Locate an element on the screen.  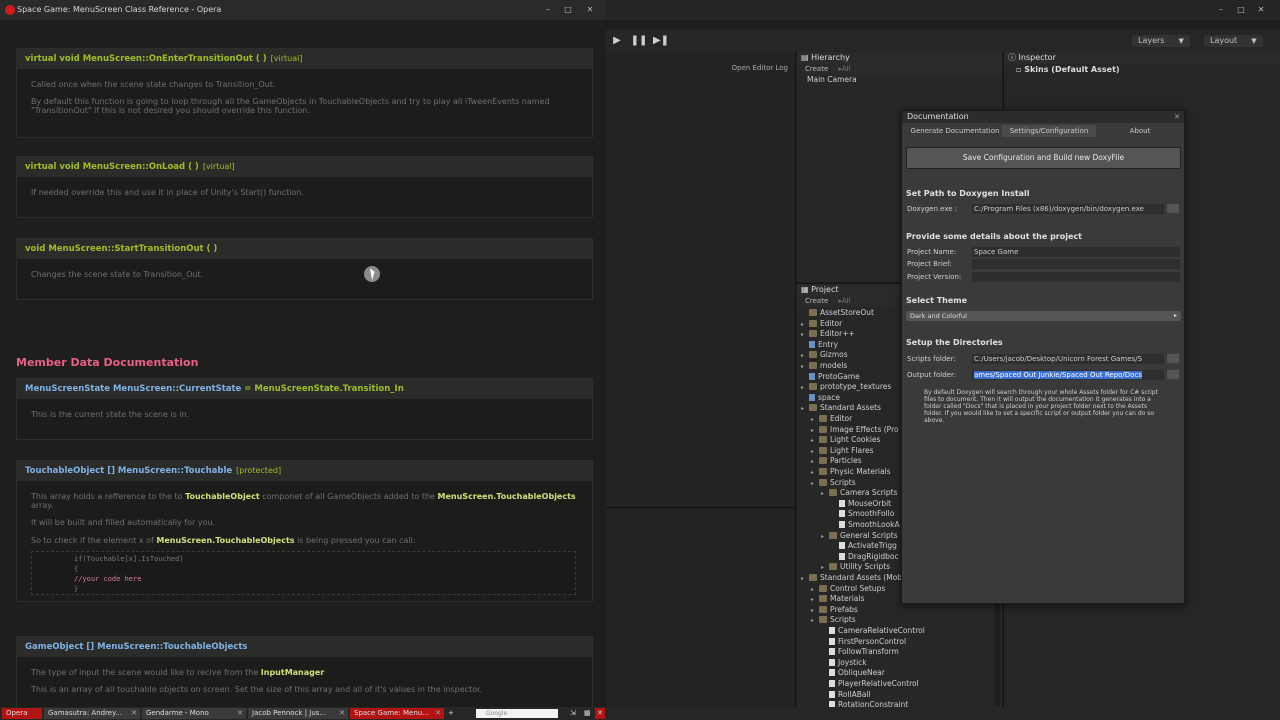
project-tree-item: ActivateTrigg is located at coordinates (864, 546).